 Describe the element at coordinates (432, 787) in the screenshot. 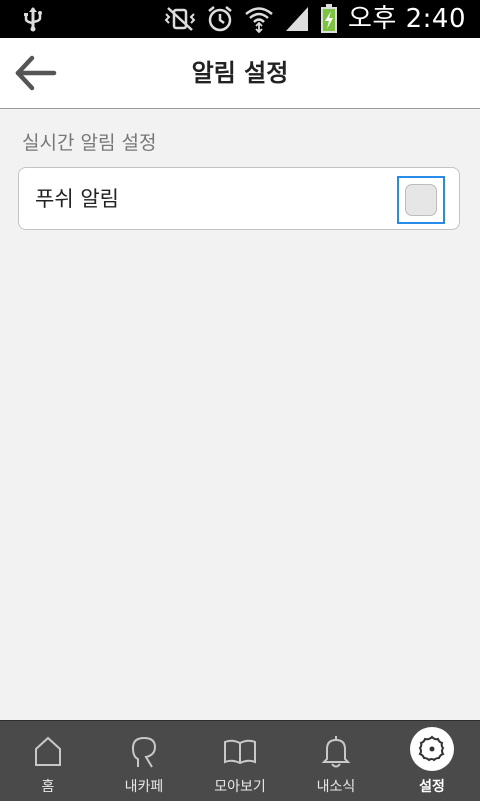

I see `nav-label-settings: 설정` at that location.